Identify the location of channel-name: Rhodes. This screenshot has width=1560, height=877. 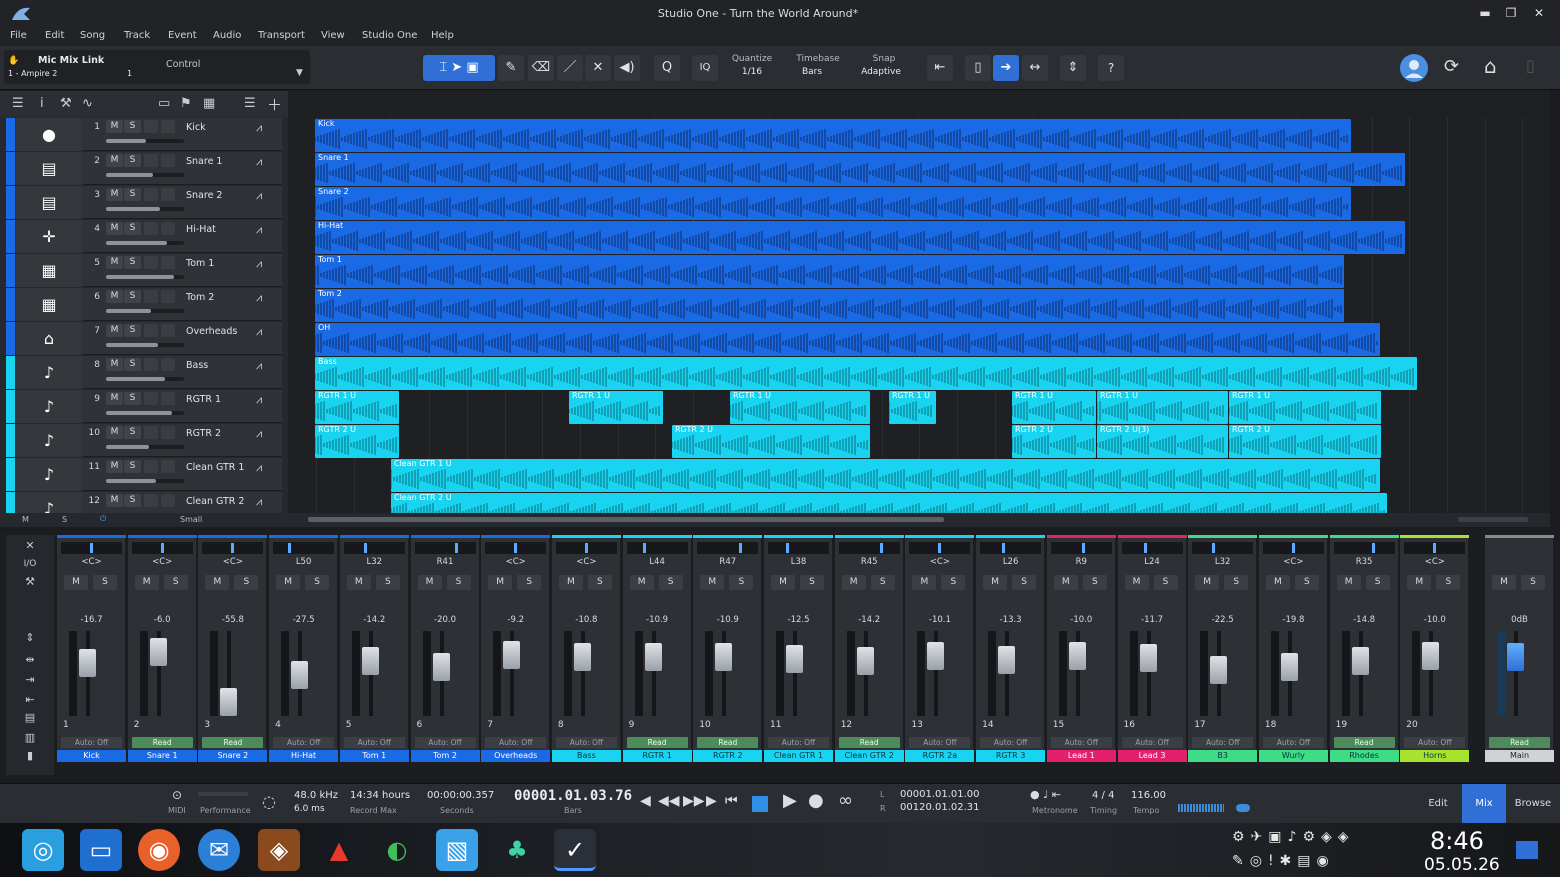
(1364, 756).